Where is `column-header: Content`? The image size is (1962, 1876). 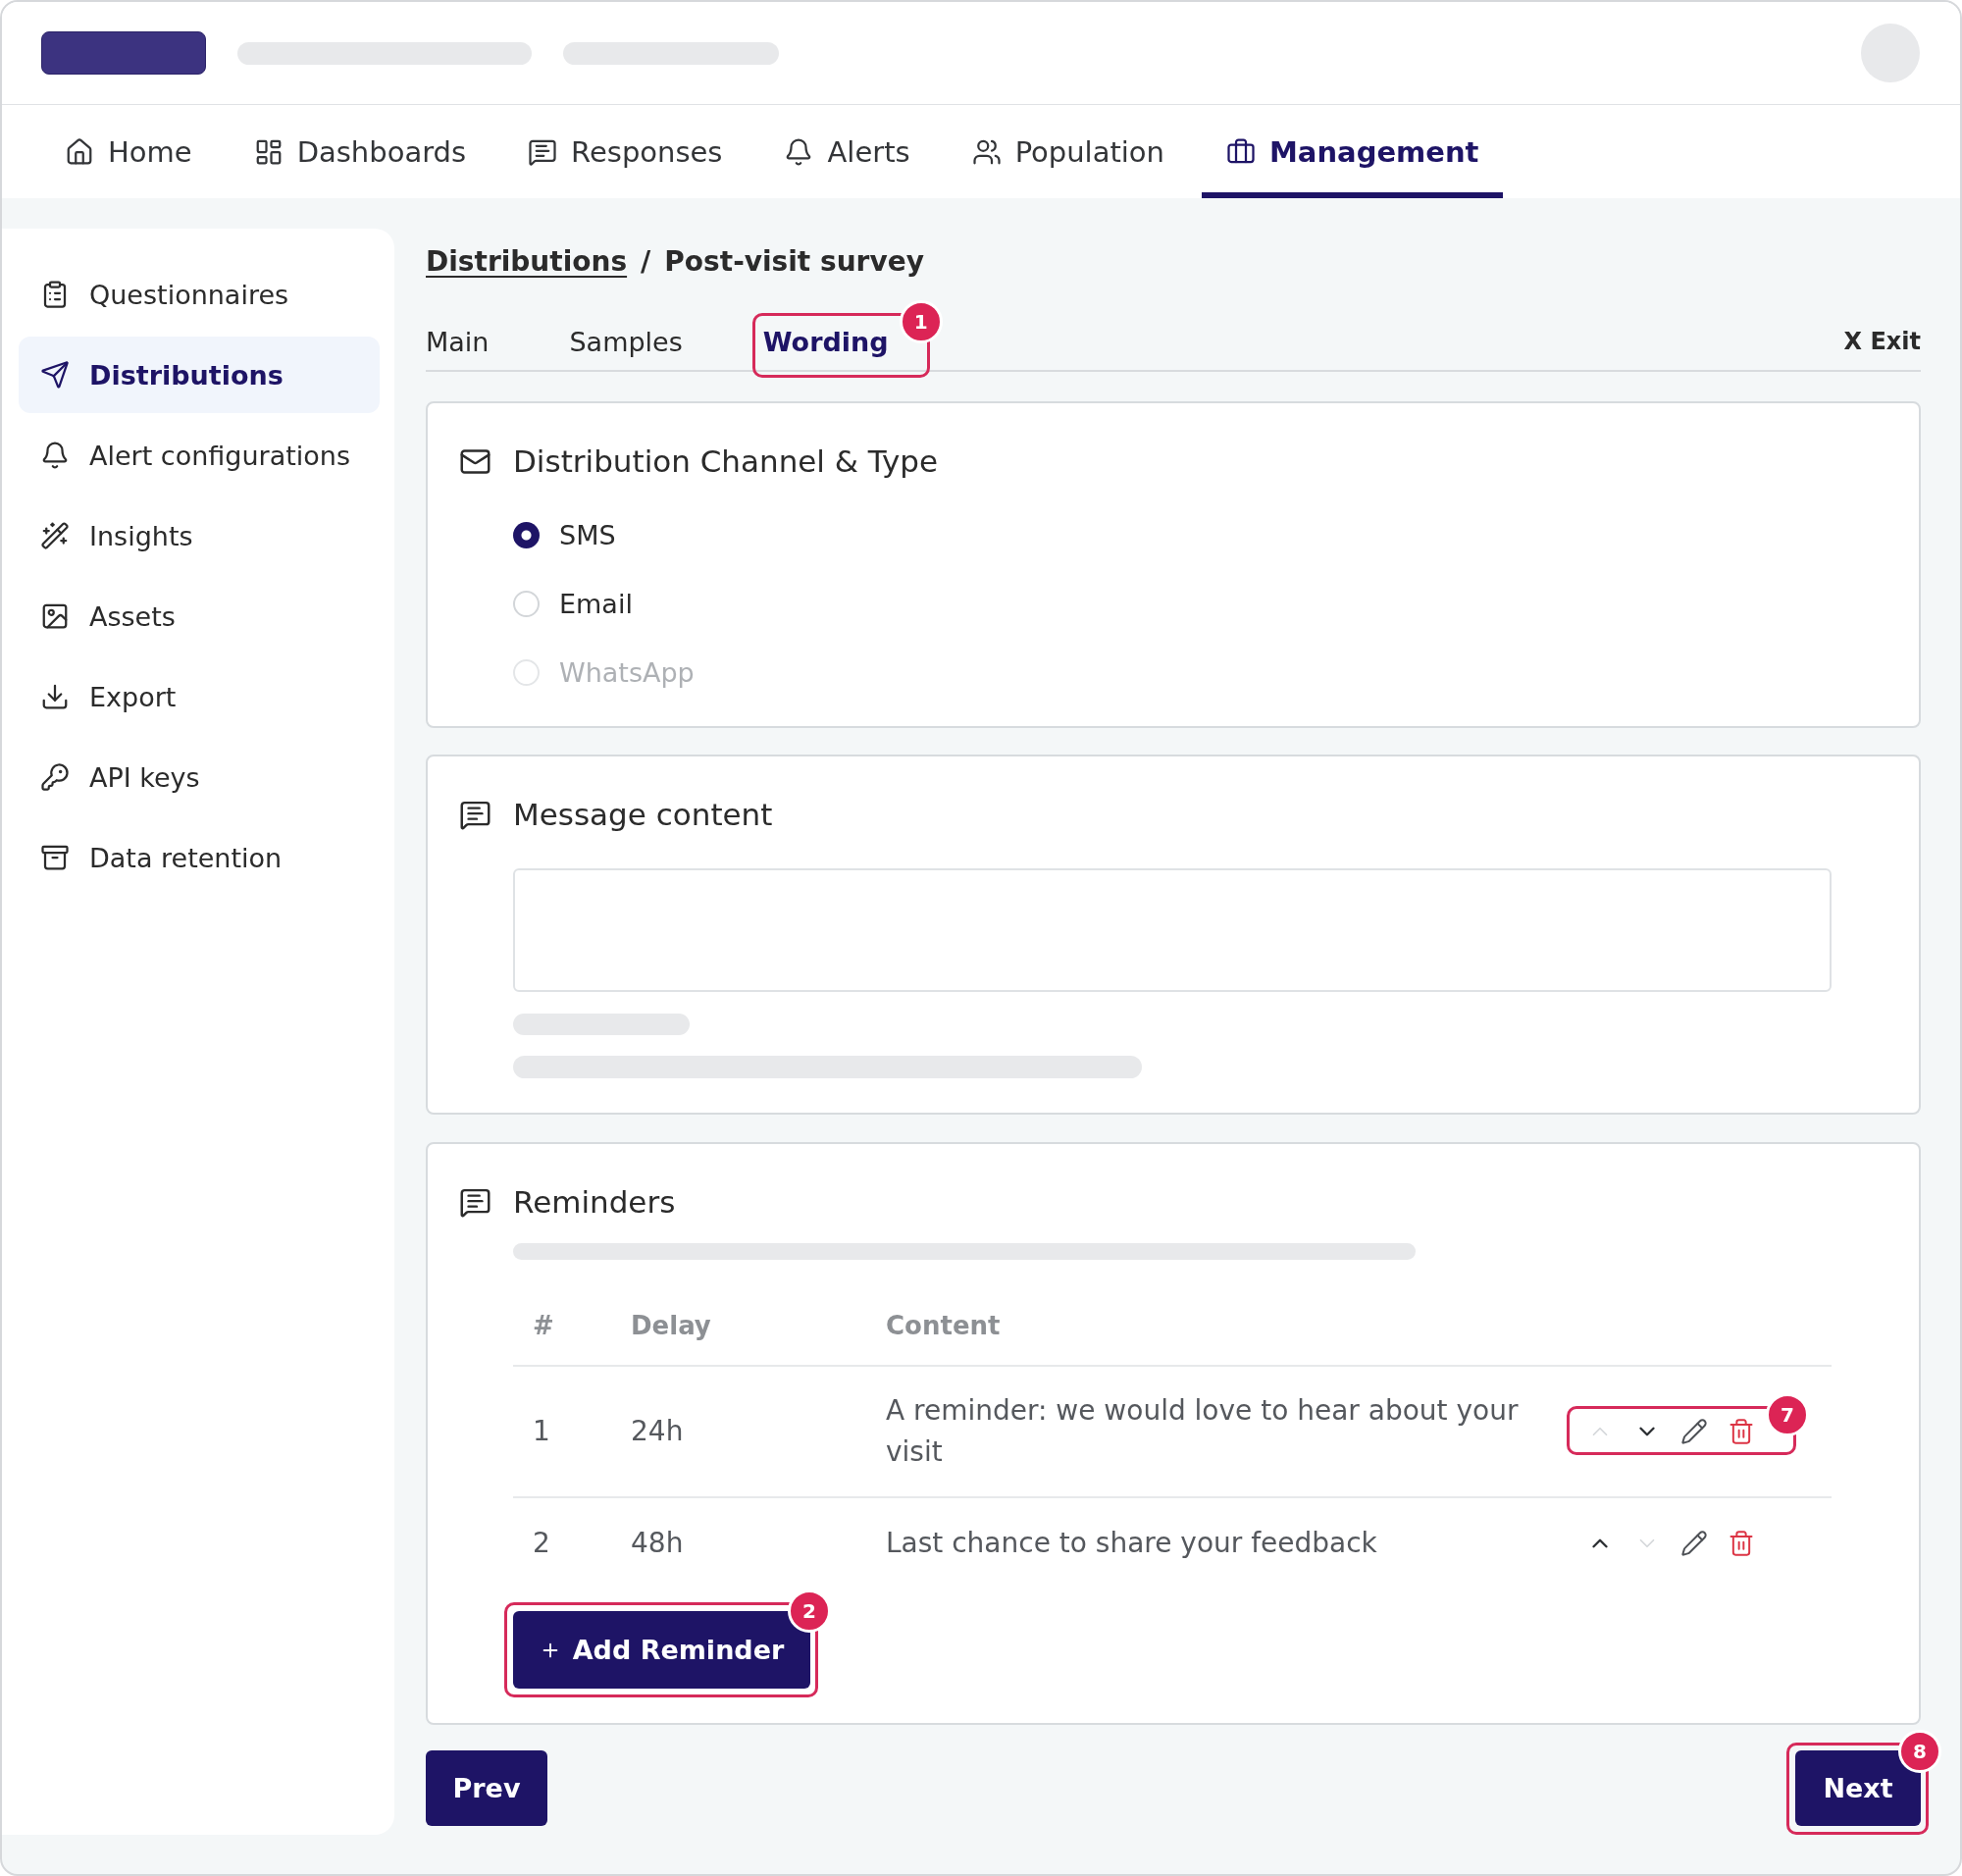
column-header: Content is located at coordinates (943, 1325).